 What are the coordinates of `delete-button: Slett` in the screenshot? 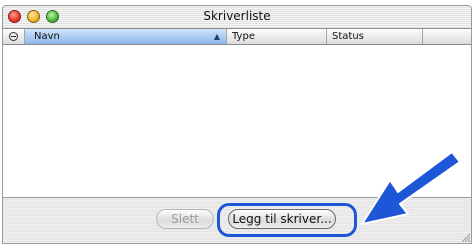 It's located at (185, 219).